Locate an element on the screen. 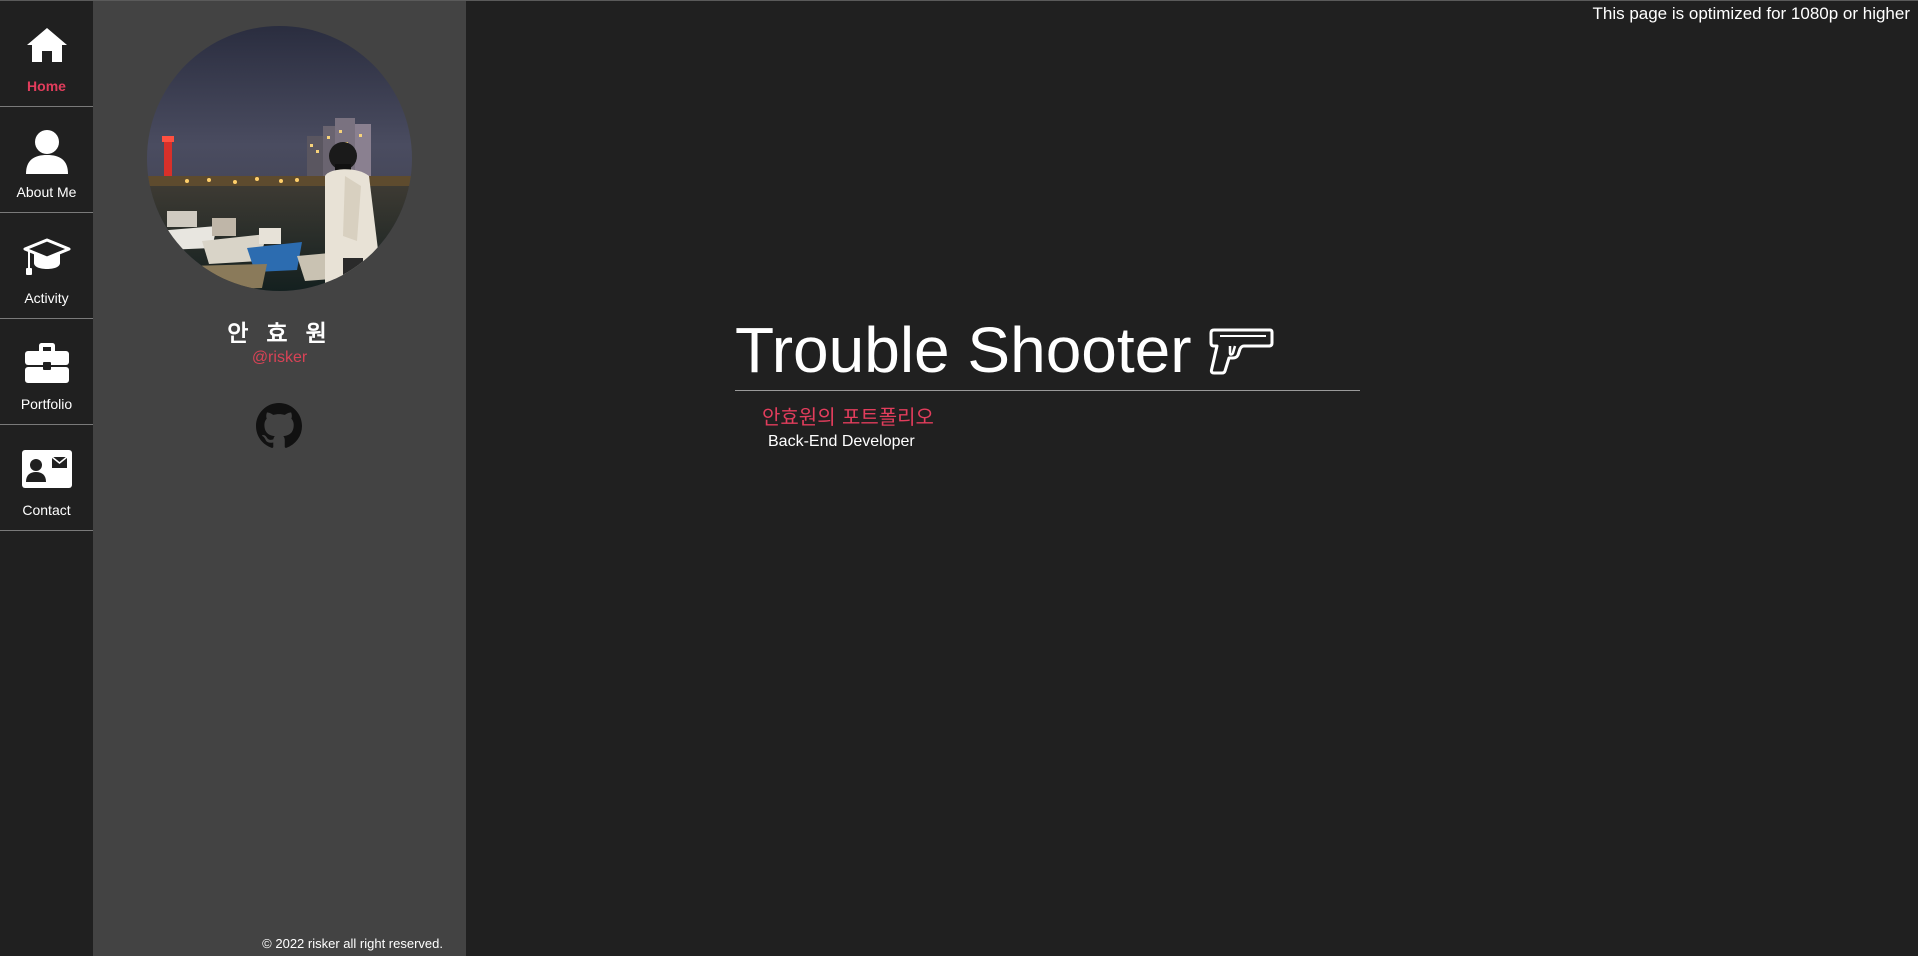 The height and width of the screenshot is (956, 1918). nav-item-portfolio: Portfolio is located at coordinates (46, 372).